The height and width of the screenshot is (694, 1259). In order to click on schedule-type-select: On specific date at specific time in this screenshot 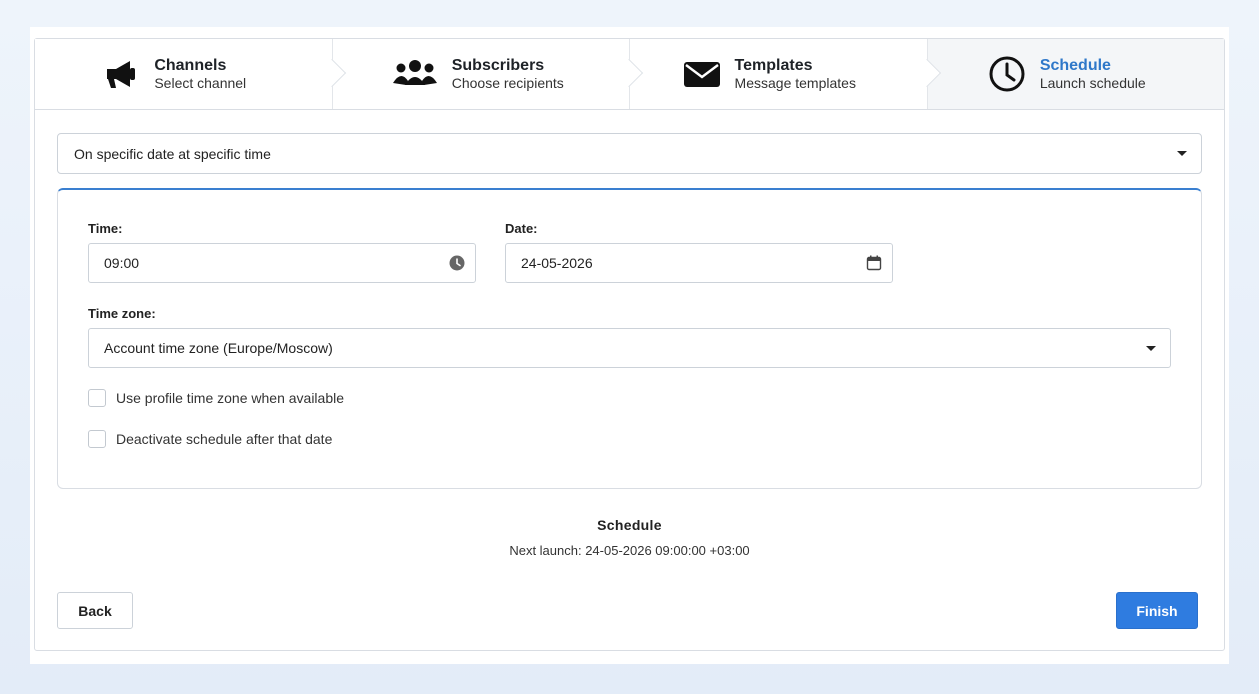, I will do `click(629, 153)`.